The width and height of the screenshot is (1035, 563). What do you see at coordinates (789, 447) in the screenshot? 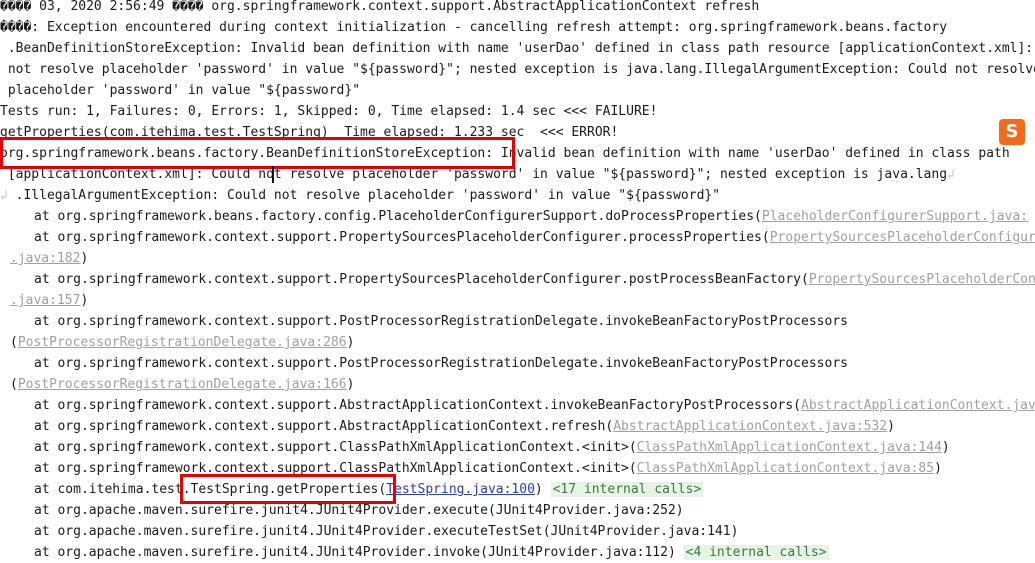
I see `source-link: ClassPathXmlApplicationContext.java:144` at bounding box center [789, 447].